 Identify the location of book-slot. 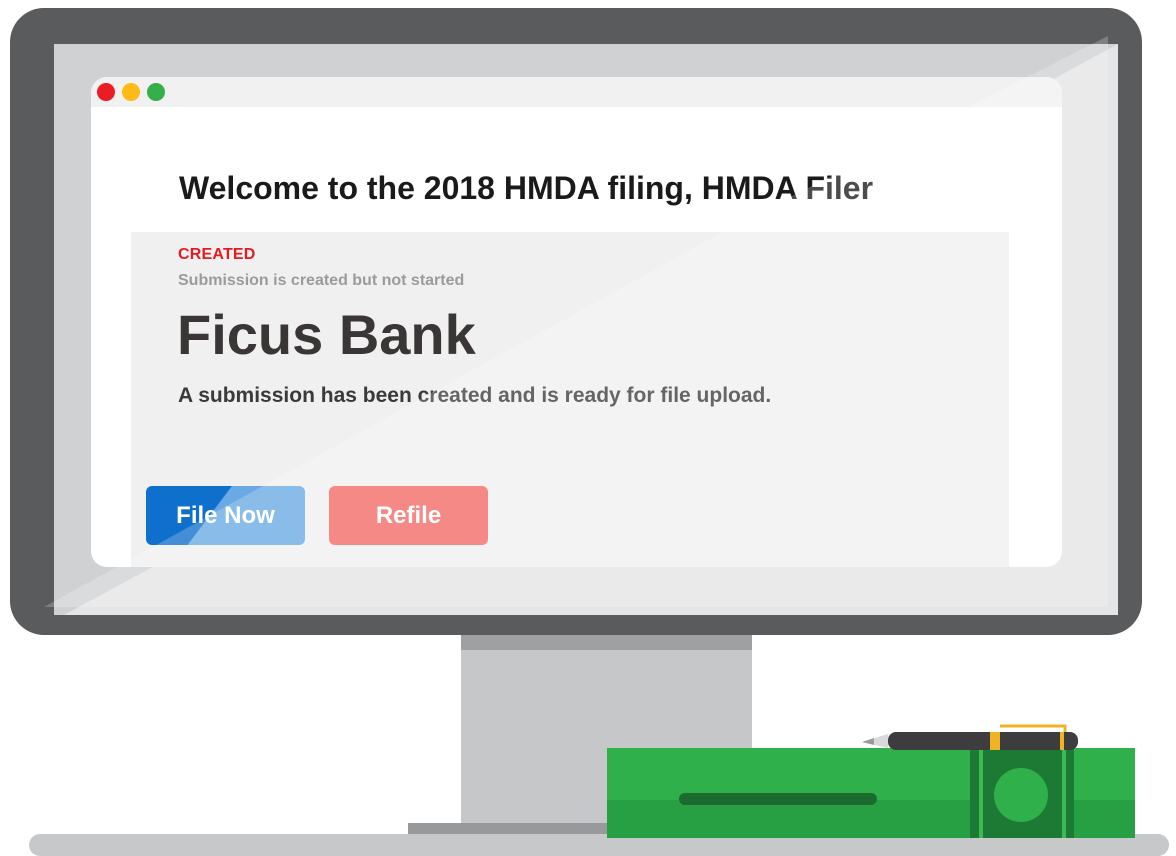
(778, 799).